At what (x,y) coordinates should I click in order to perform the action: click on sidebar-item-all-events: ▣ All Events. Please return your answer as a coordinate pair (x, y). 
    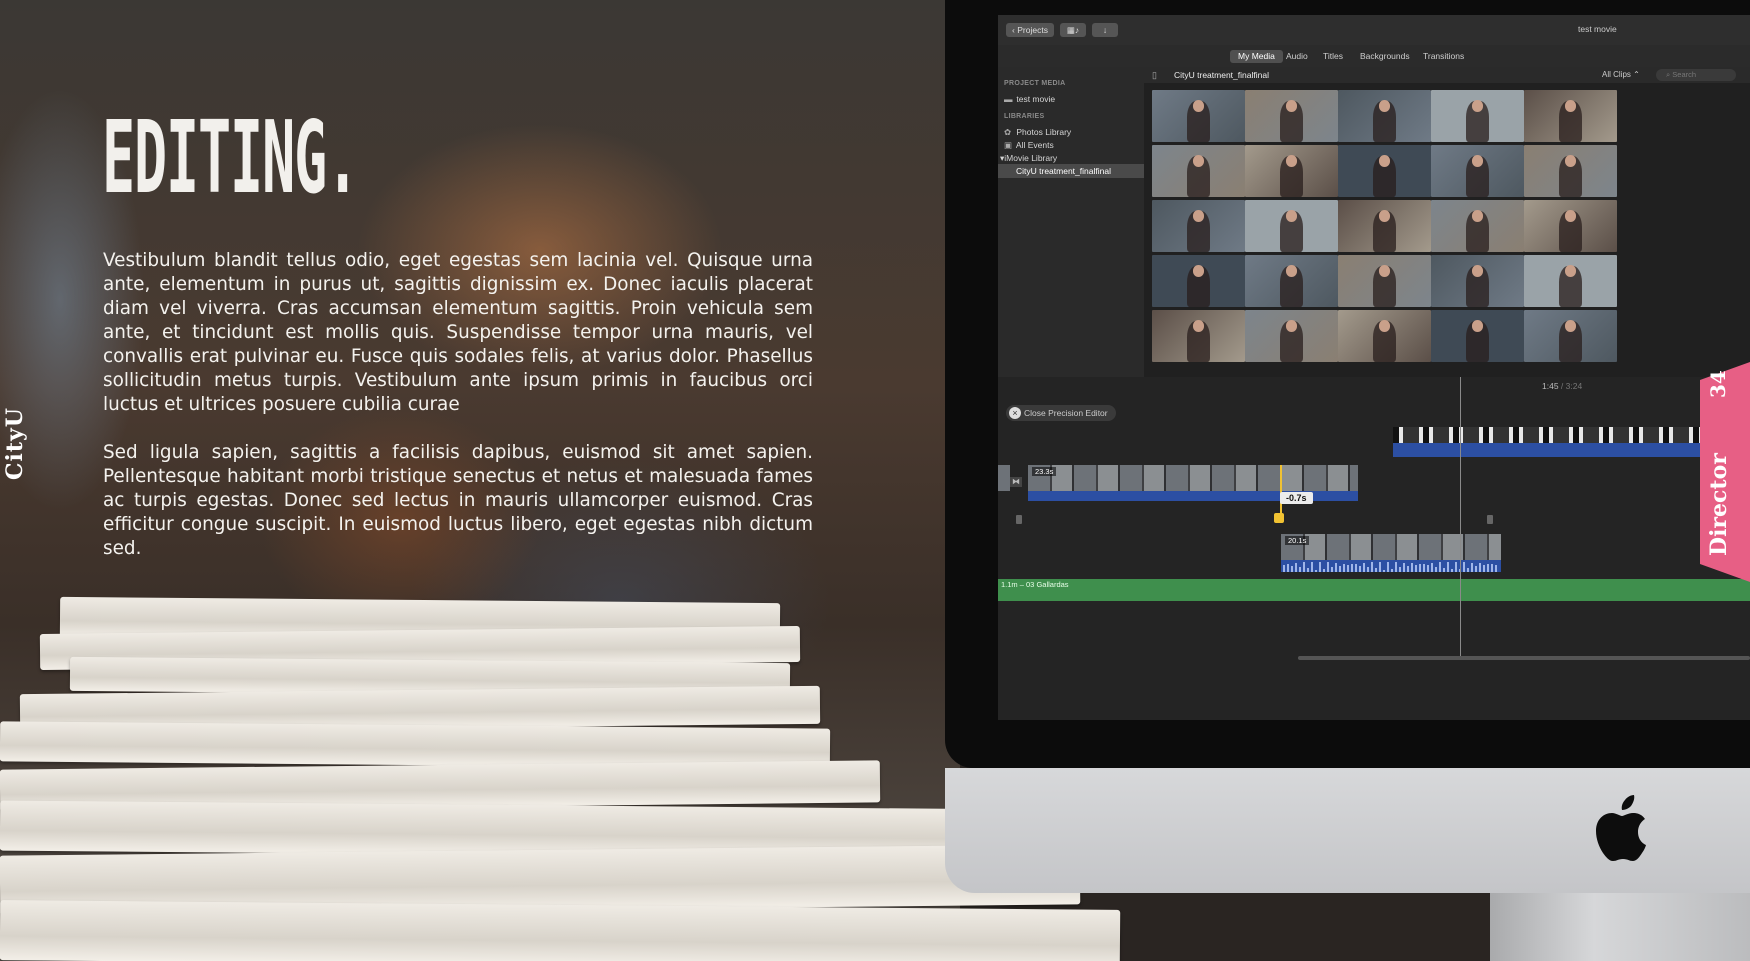
    Looking at the image, I should click on (1071, 145).